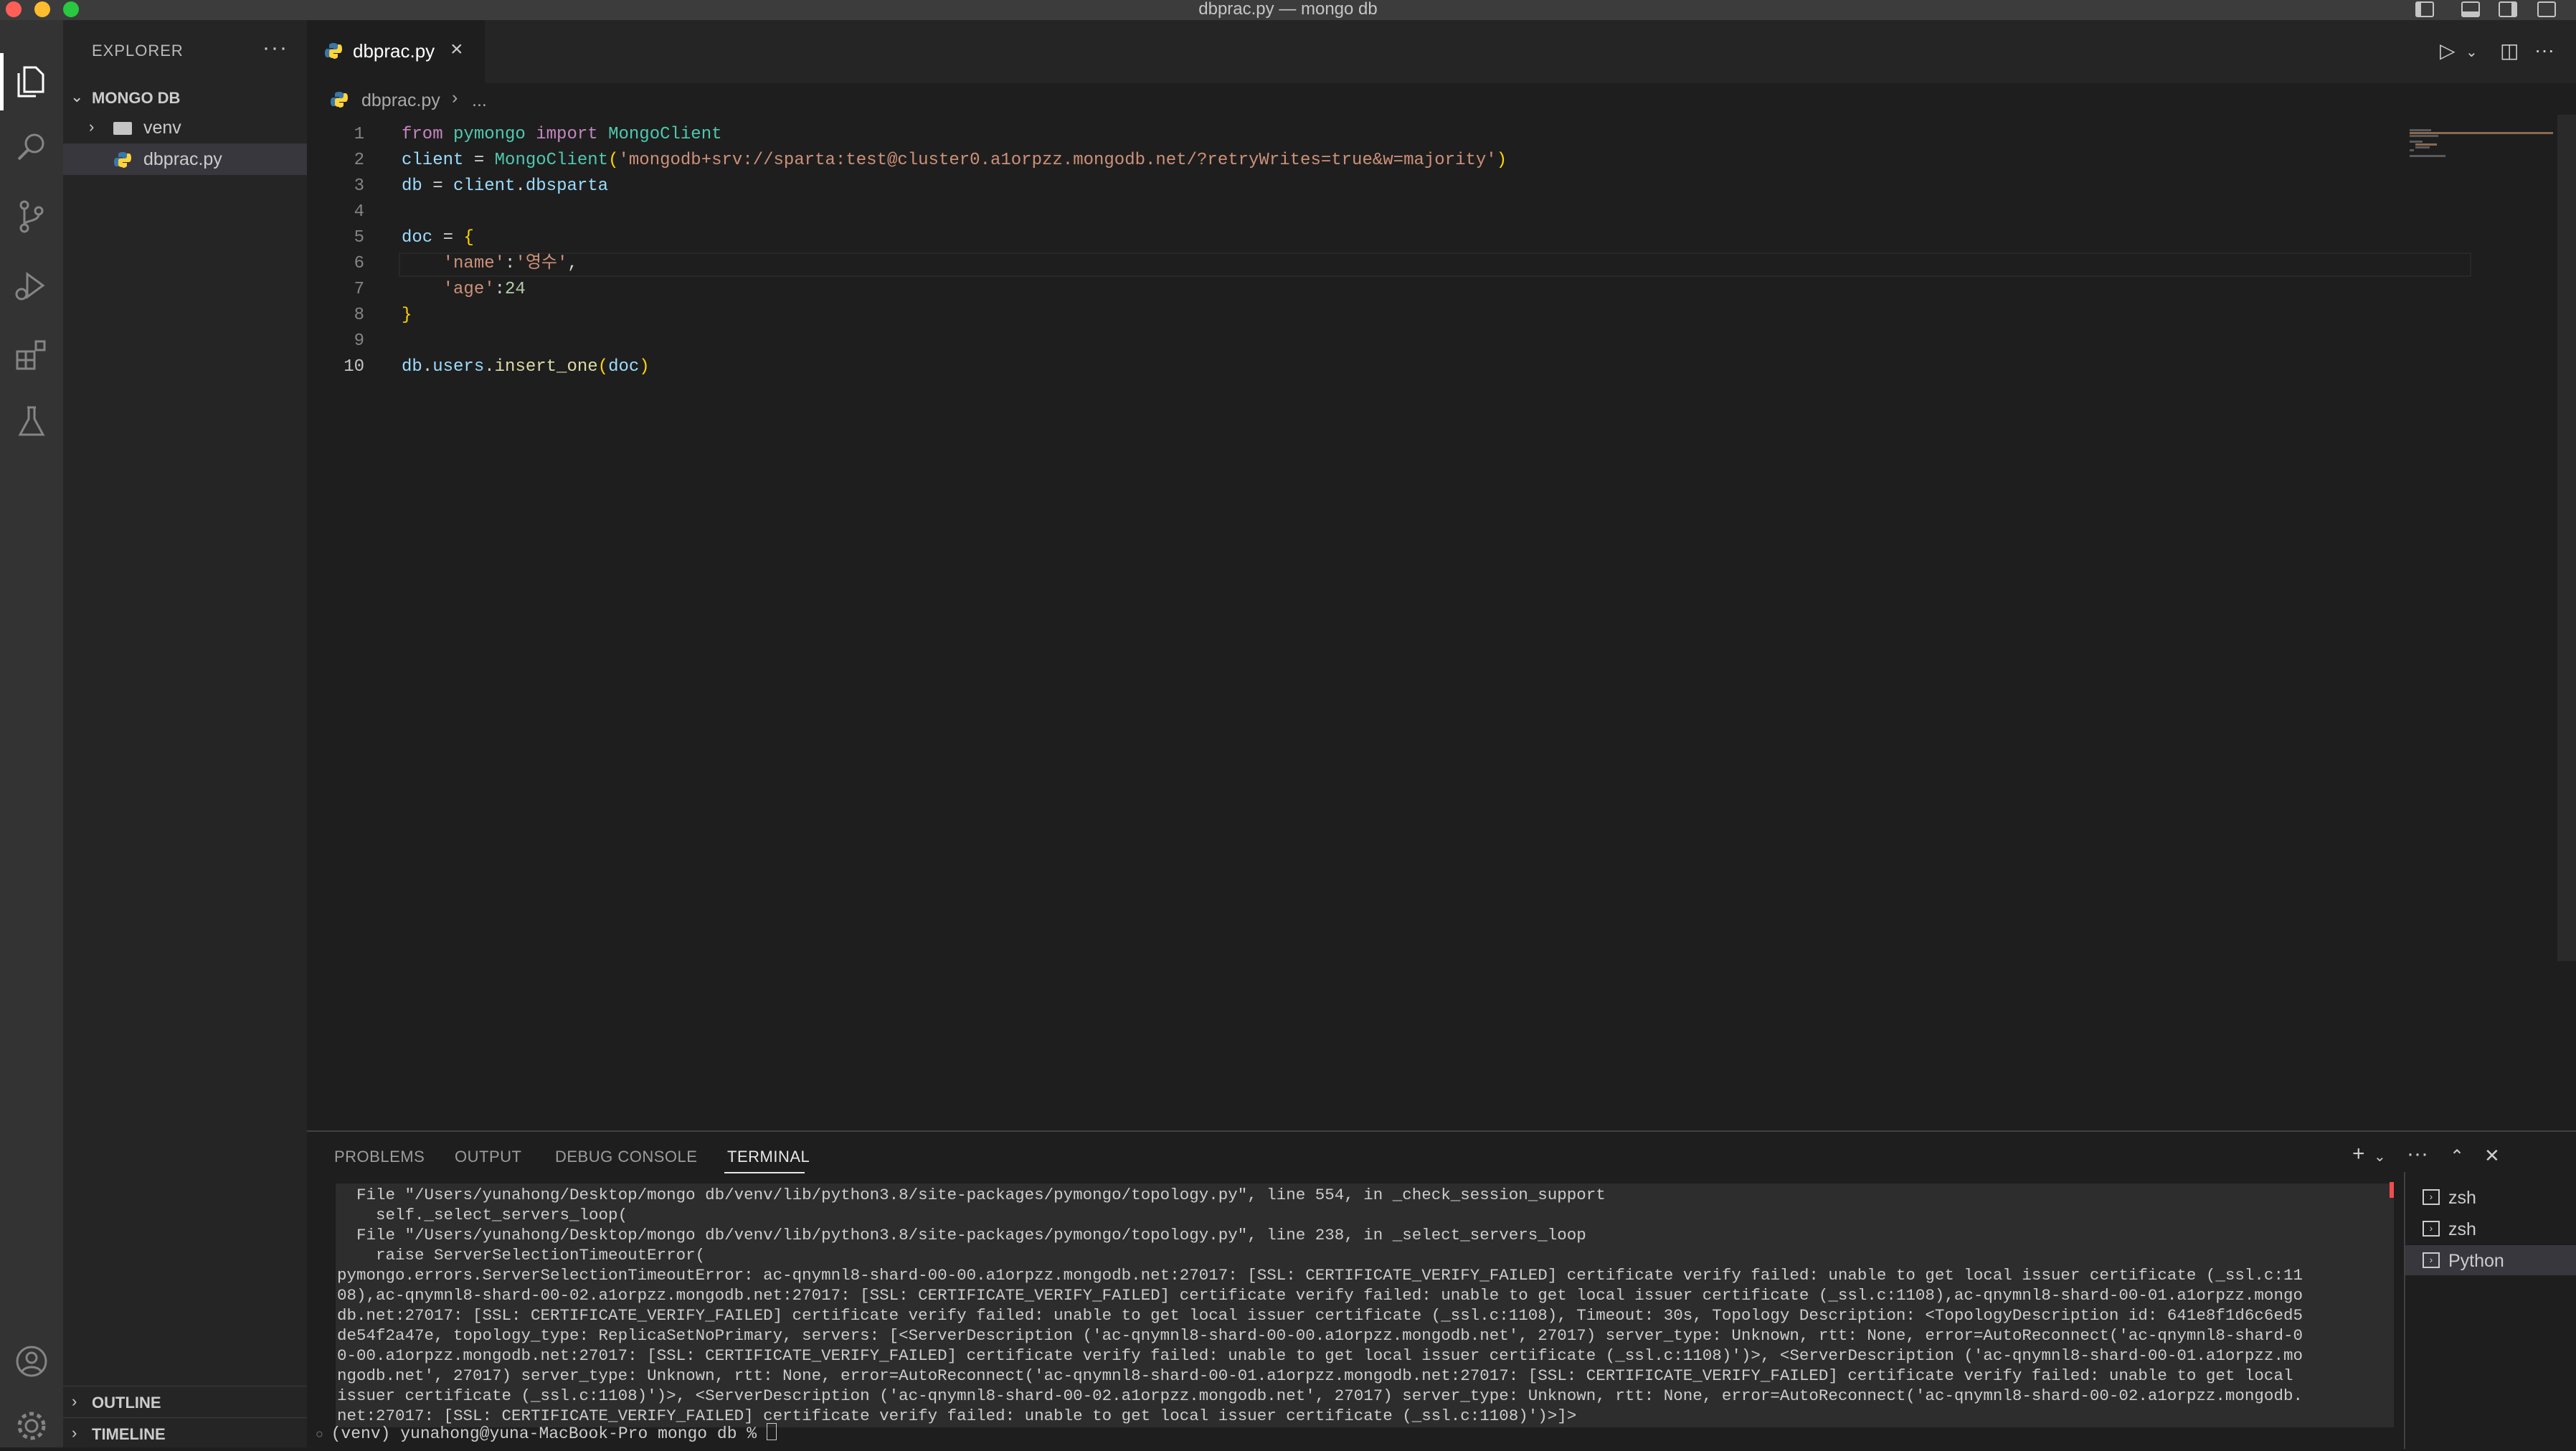 This screenshot has width=2576, height=1451. What do you see at coordinates (1347, 316) in the screenshot?
I see `code-line: 8}` at bounding box center [1347, 316].